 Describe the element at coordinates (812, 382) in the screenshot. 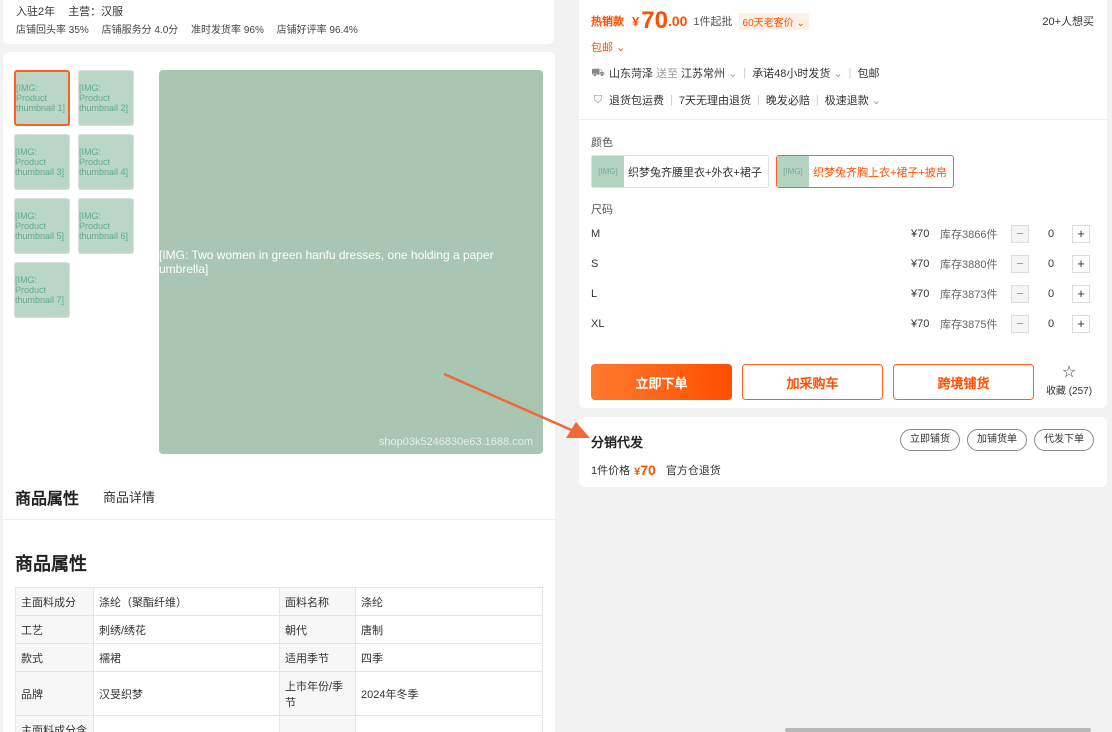

I see `add-to-cart-button: 加采购车` at that location.